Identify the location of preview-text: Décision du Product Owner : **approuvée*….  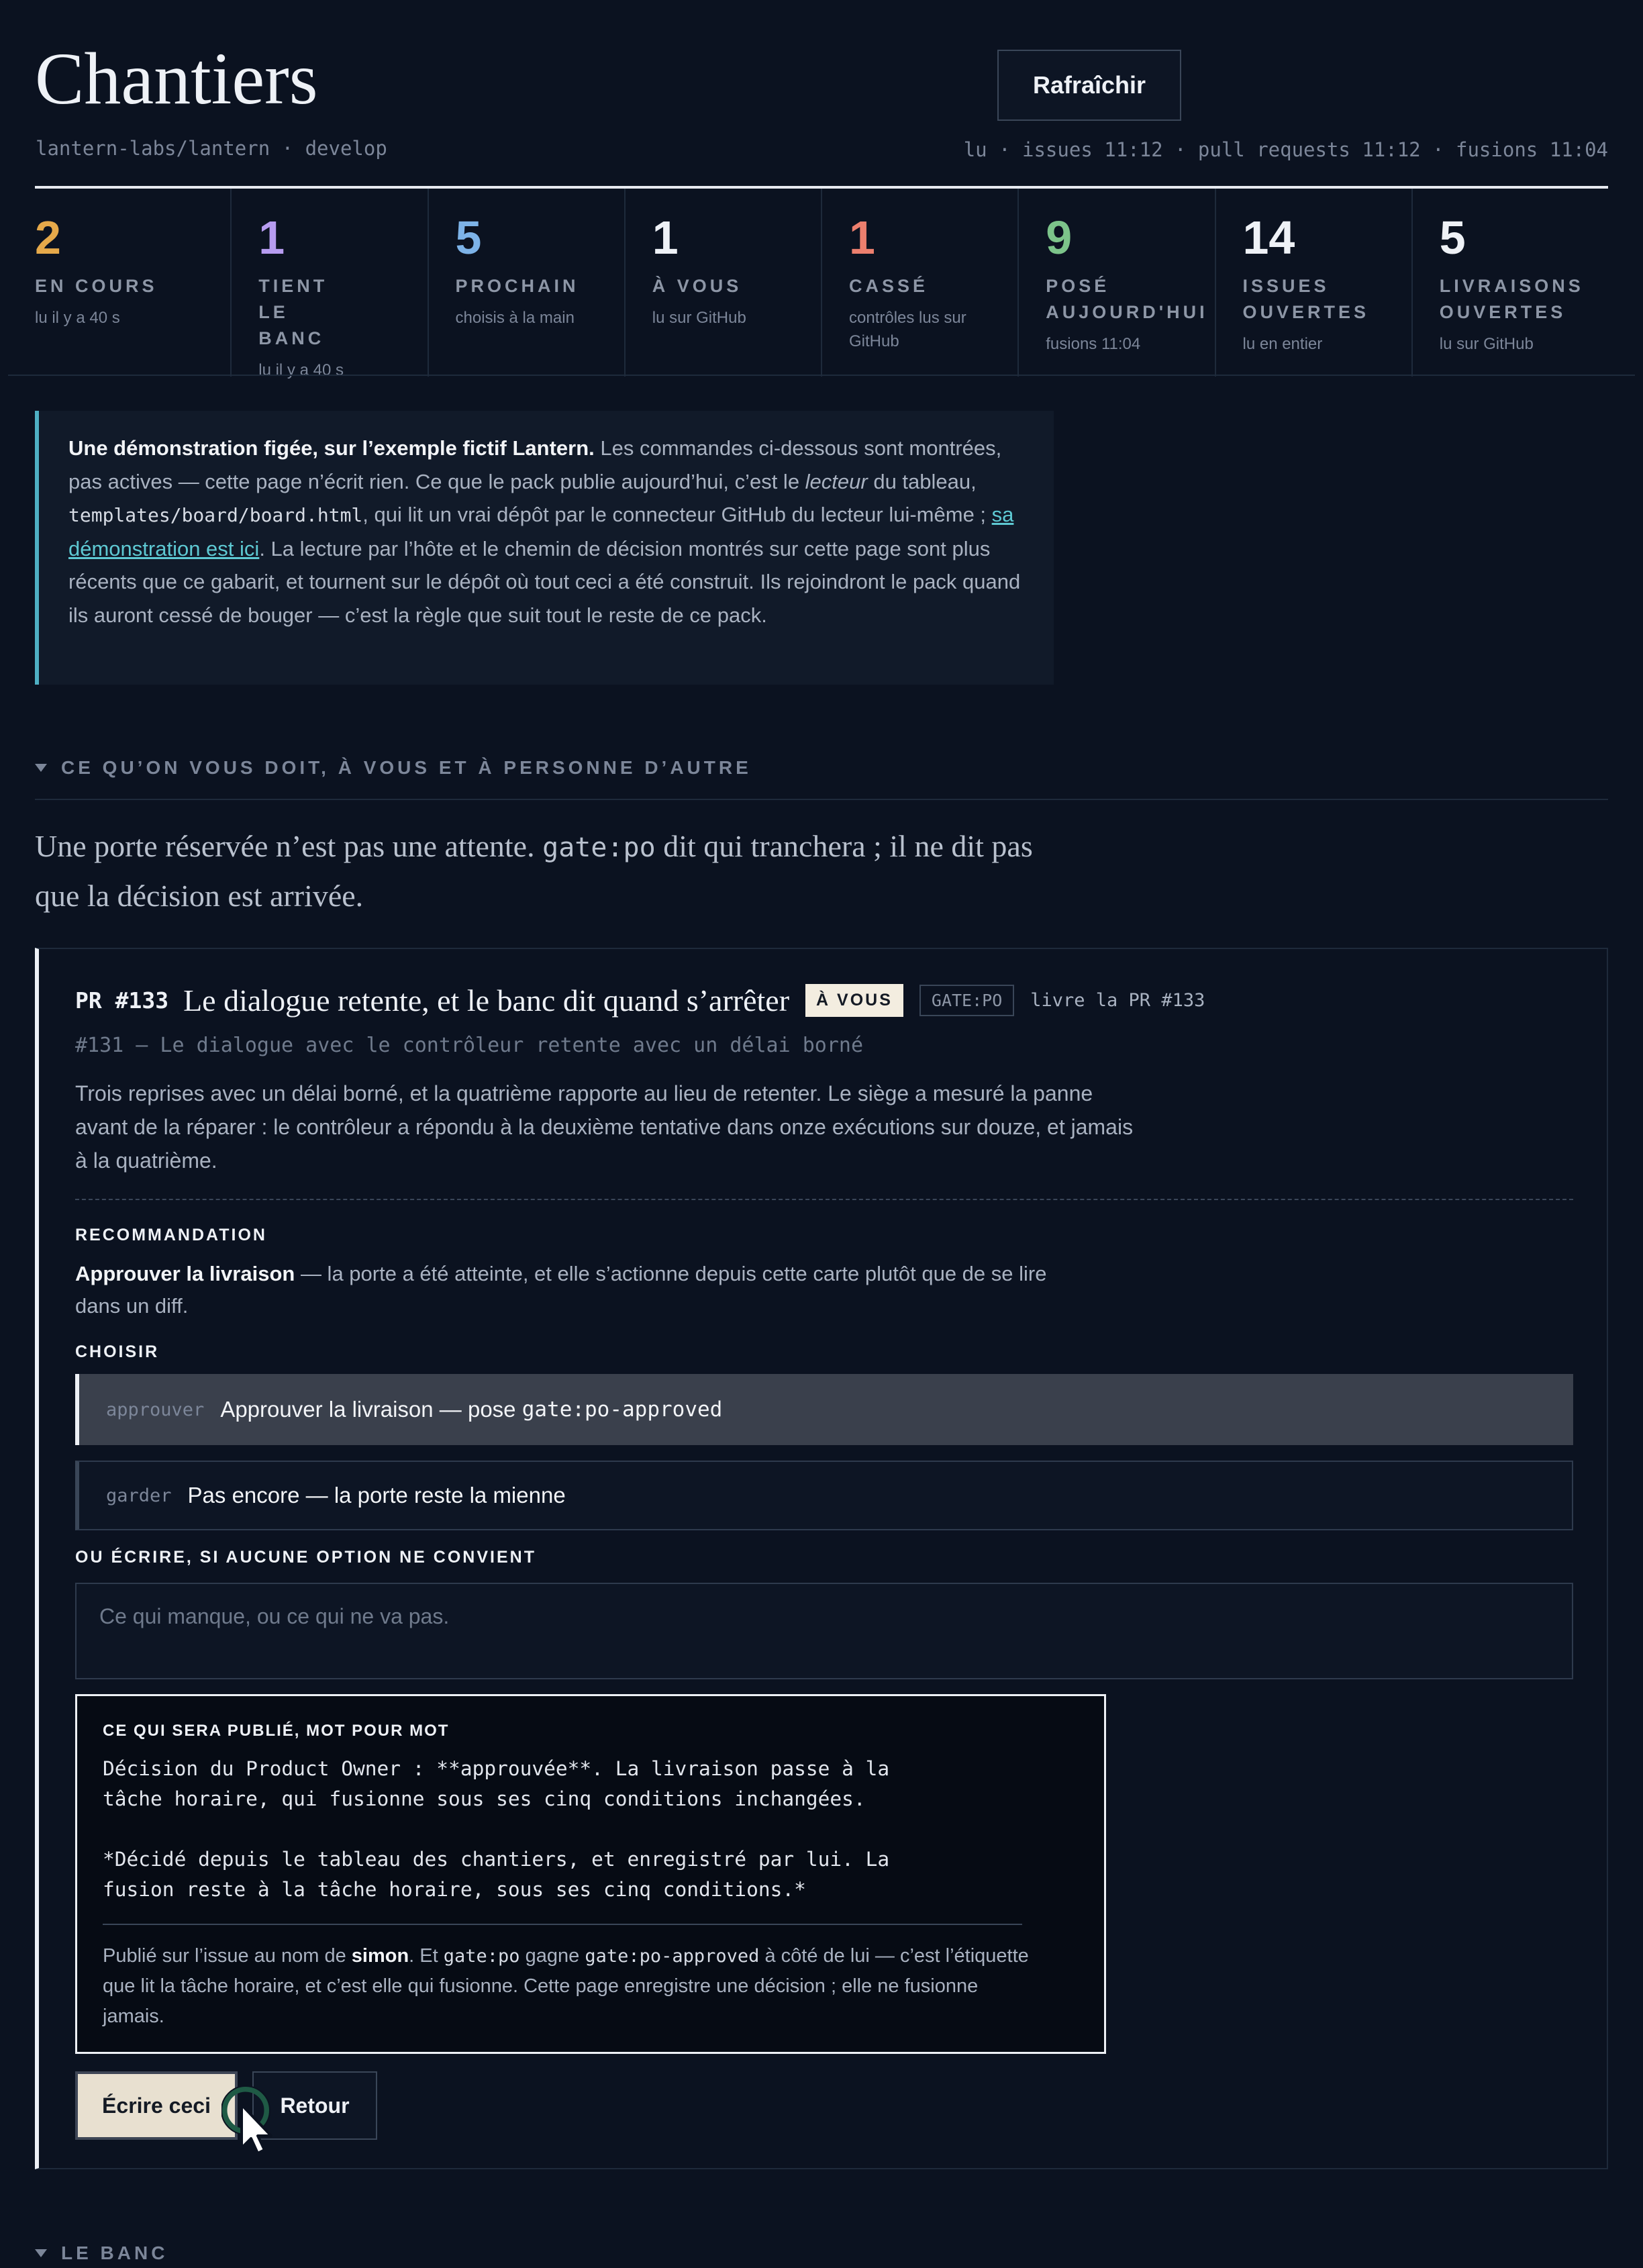
(496, 1829).